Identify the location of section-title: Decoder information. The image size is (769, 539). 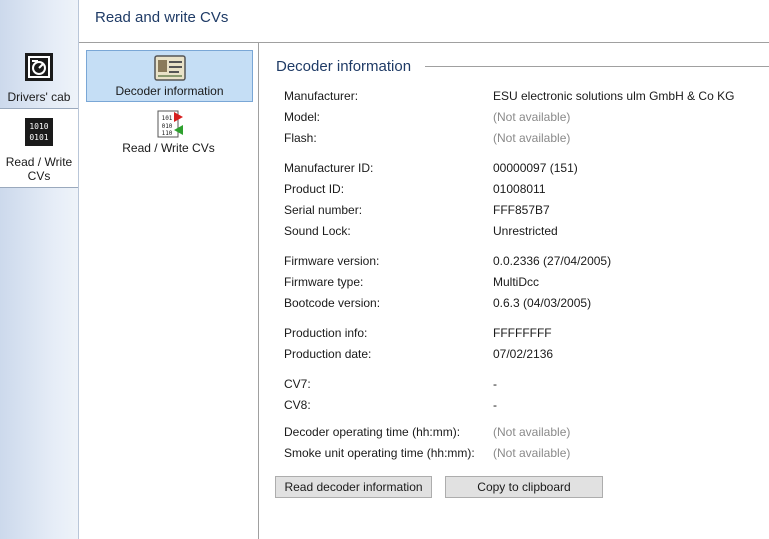
(344, 66).